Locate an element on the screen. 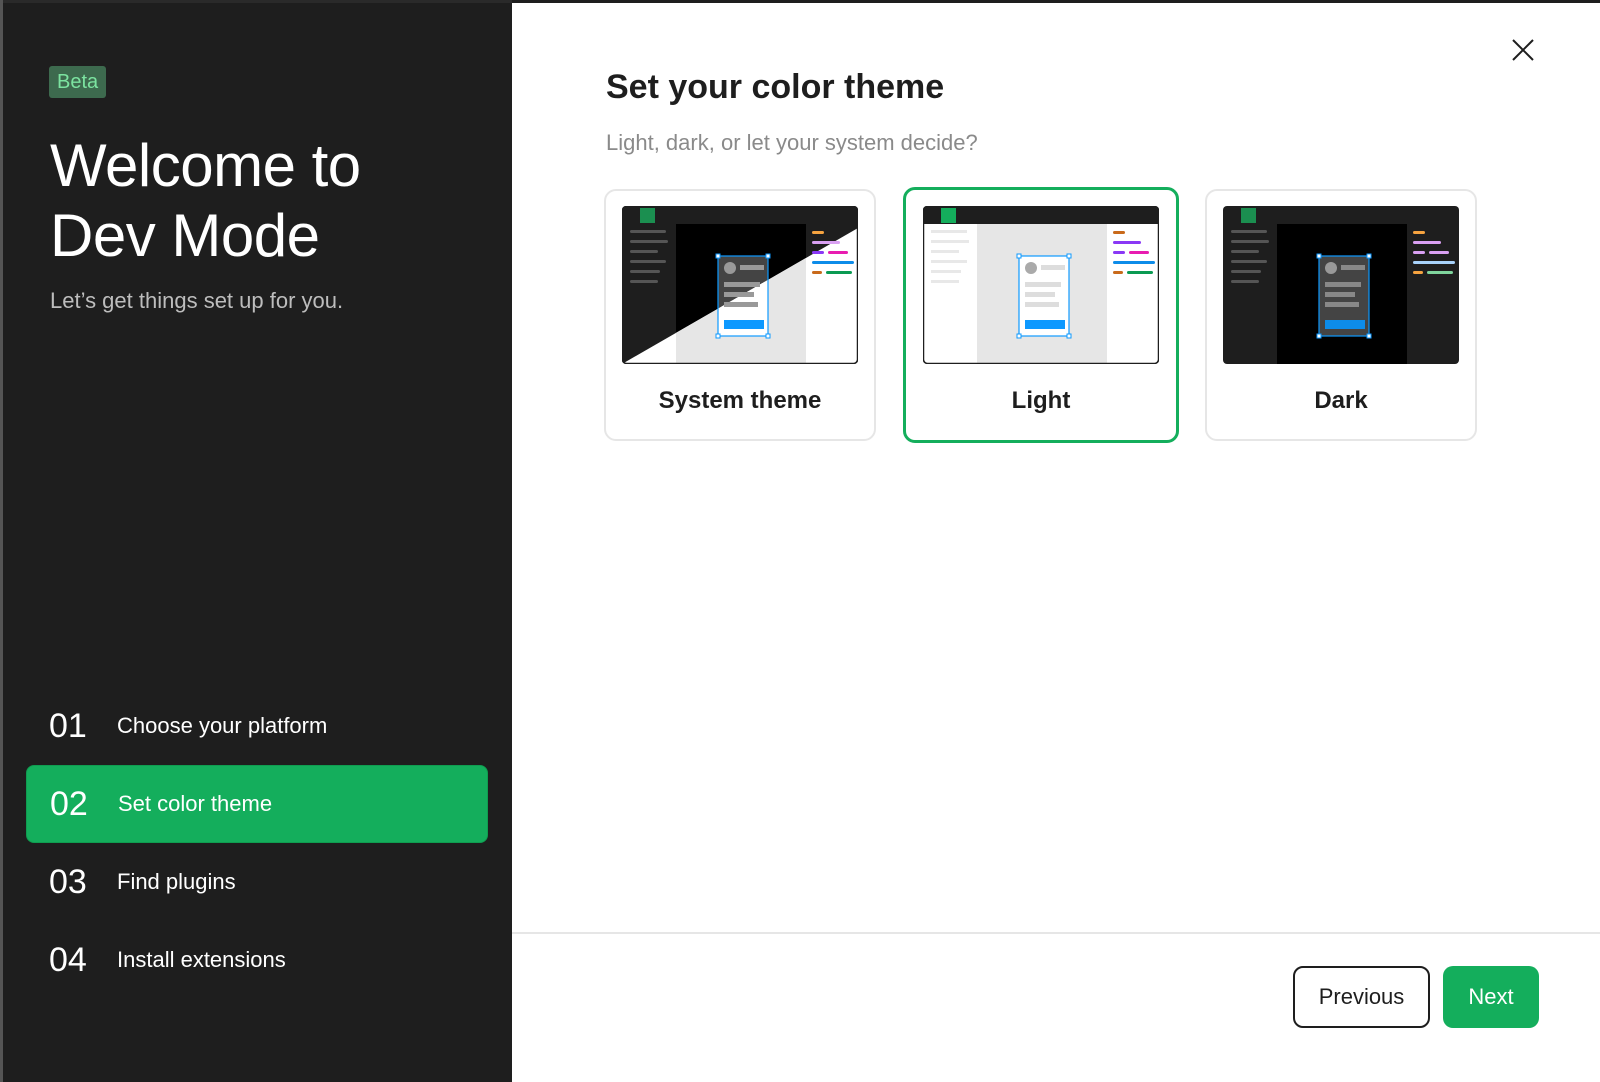 The width and height of the screenshot is (1600, 1082). theme-card-label: System theme is located at coordinates (740, 400).